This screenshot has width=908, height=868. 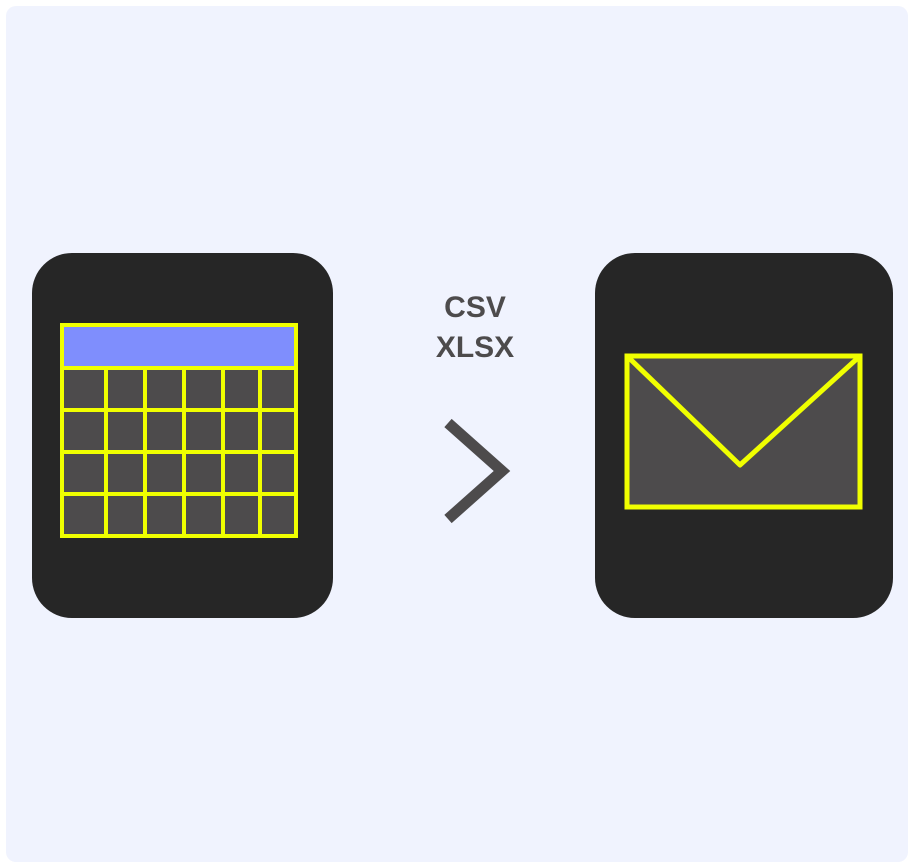 What do you see at coordinates (475, 328) in the screenshot?
I see `format-labels: CSV XLSX` at bounding box center [475, 328].